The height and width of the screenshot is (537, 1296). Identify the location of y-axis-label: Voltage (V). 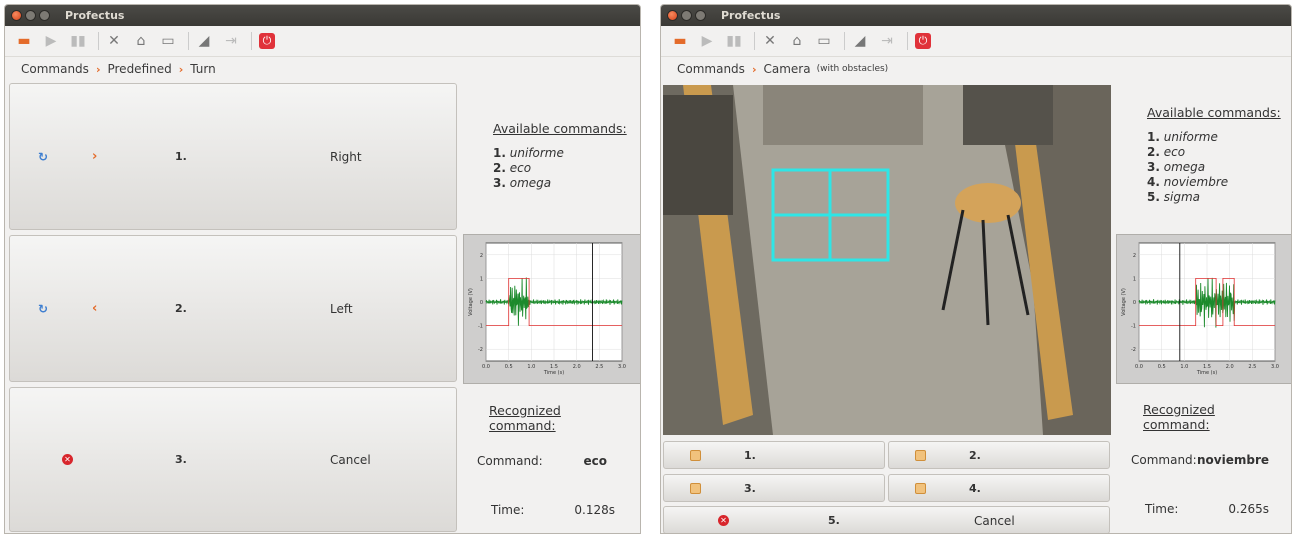
(1124, 302).